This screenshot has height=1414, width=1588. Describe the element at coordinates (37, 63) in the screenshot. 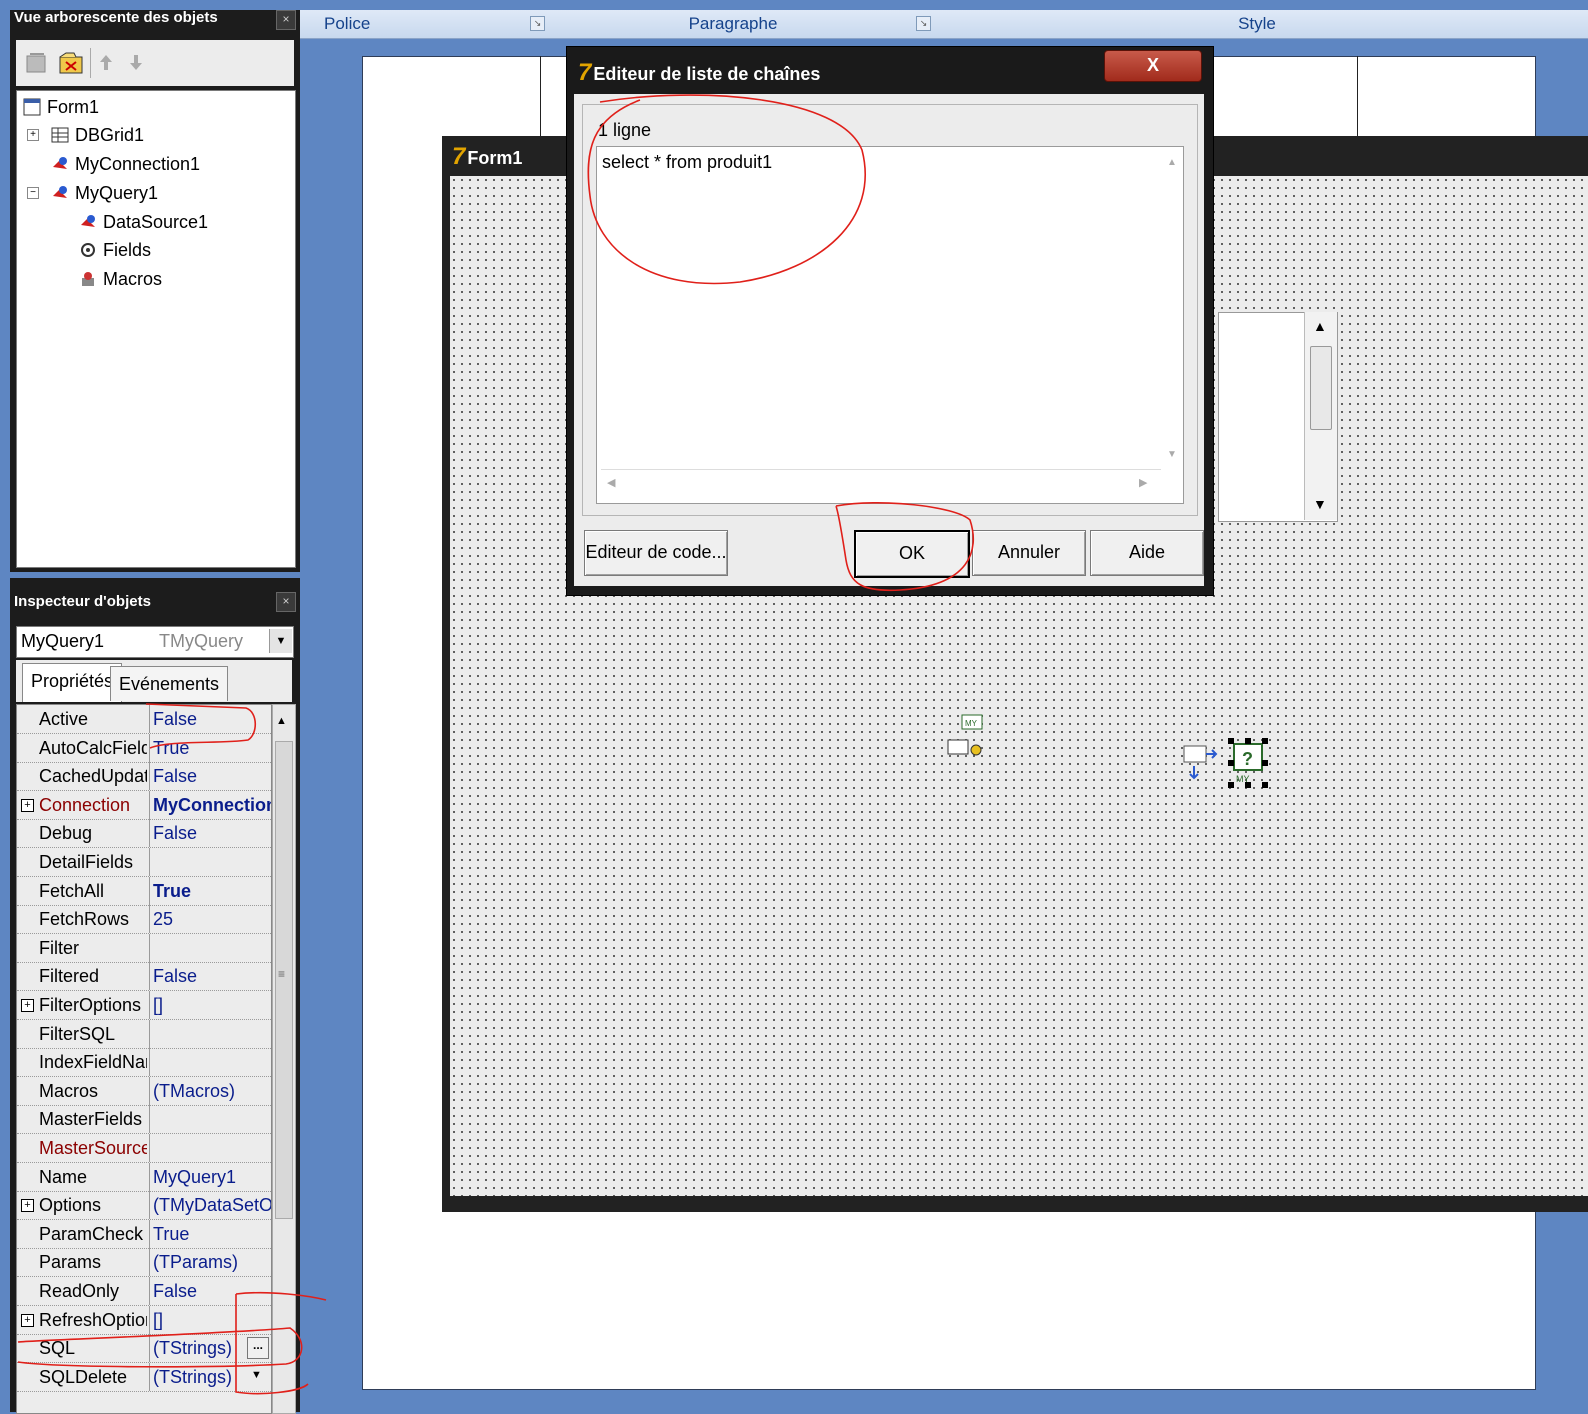

I see `delete-icon` at that location.